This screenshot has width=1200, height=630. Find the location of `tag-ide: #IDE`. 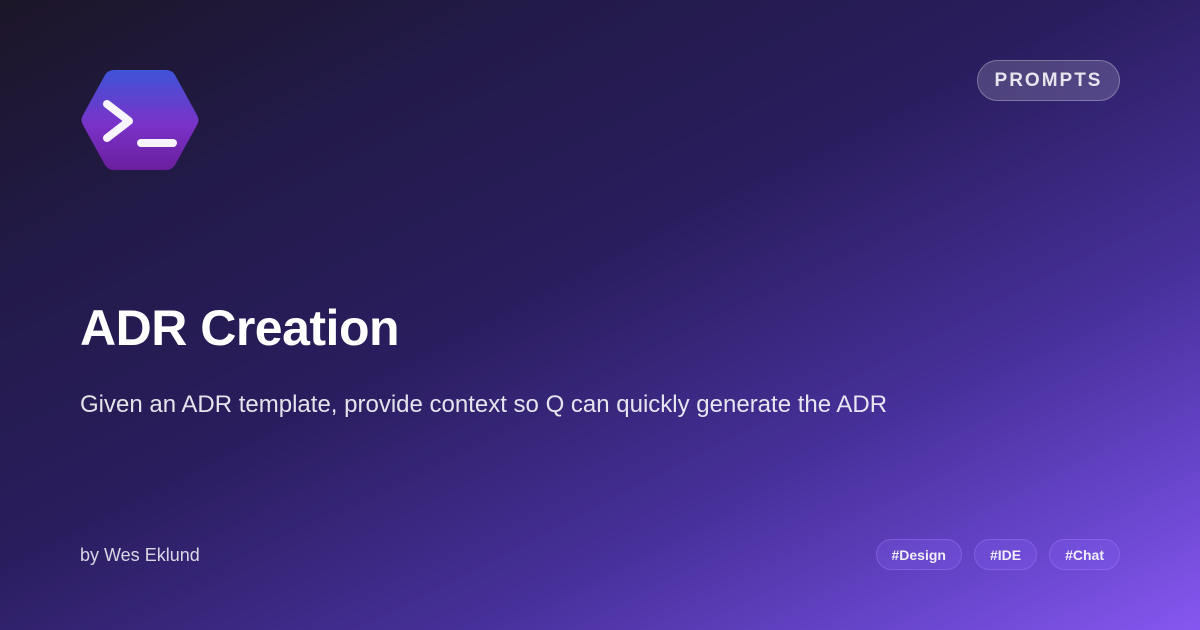

tag-ide: #IDE is located at coordinates (1005, 554).